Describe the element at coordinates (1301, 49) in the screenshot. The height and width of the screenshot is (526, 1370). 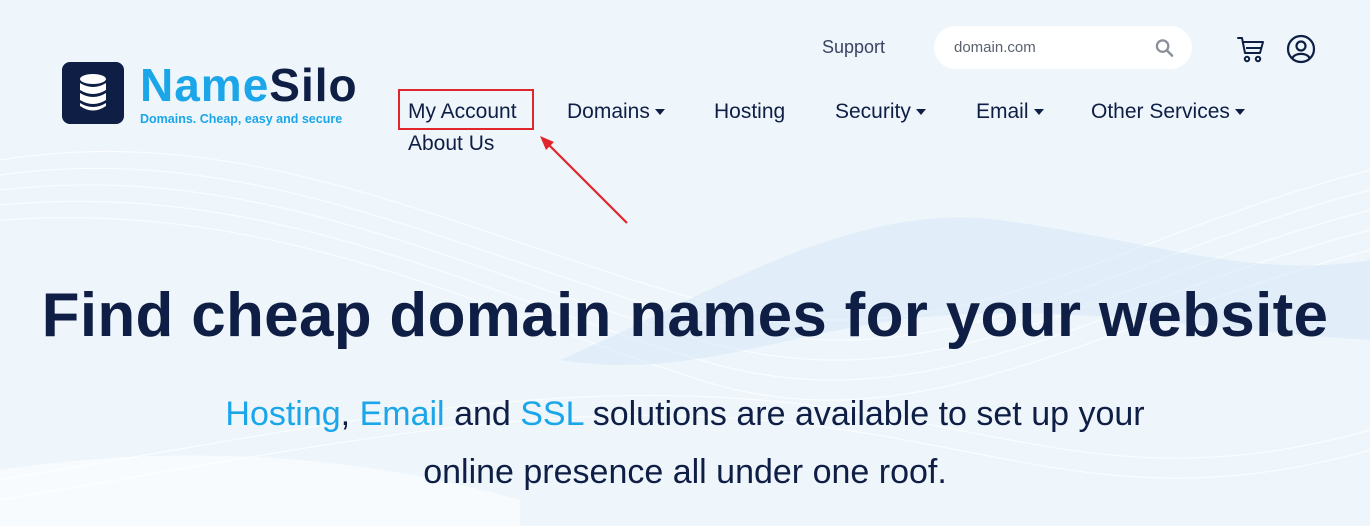
I see `user-icon` at that location.